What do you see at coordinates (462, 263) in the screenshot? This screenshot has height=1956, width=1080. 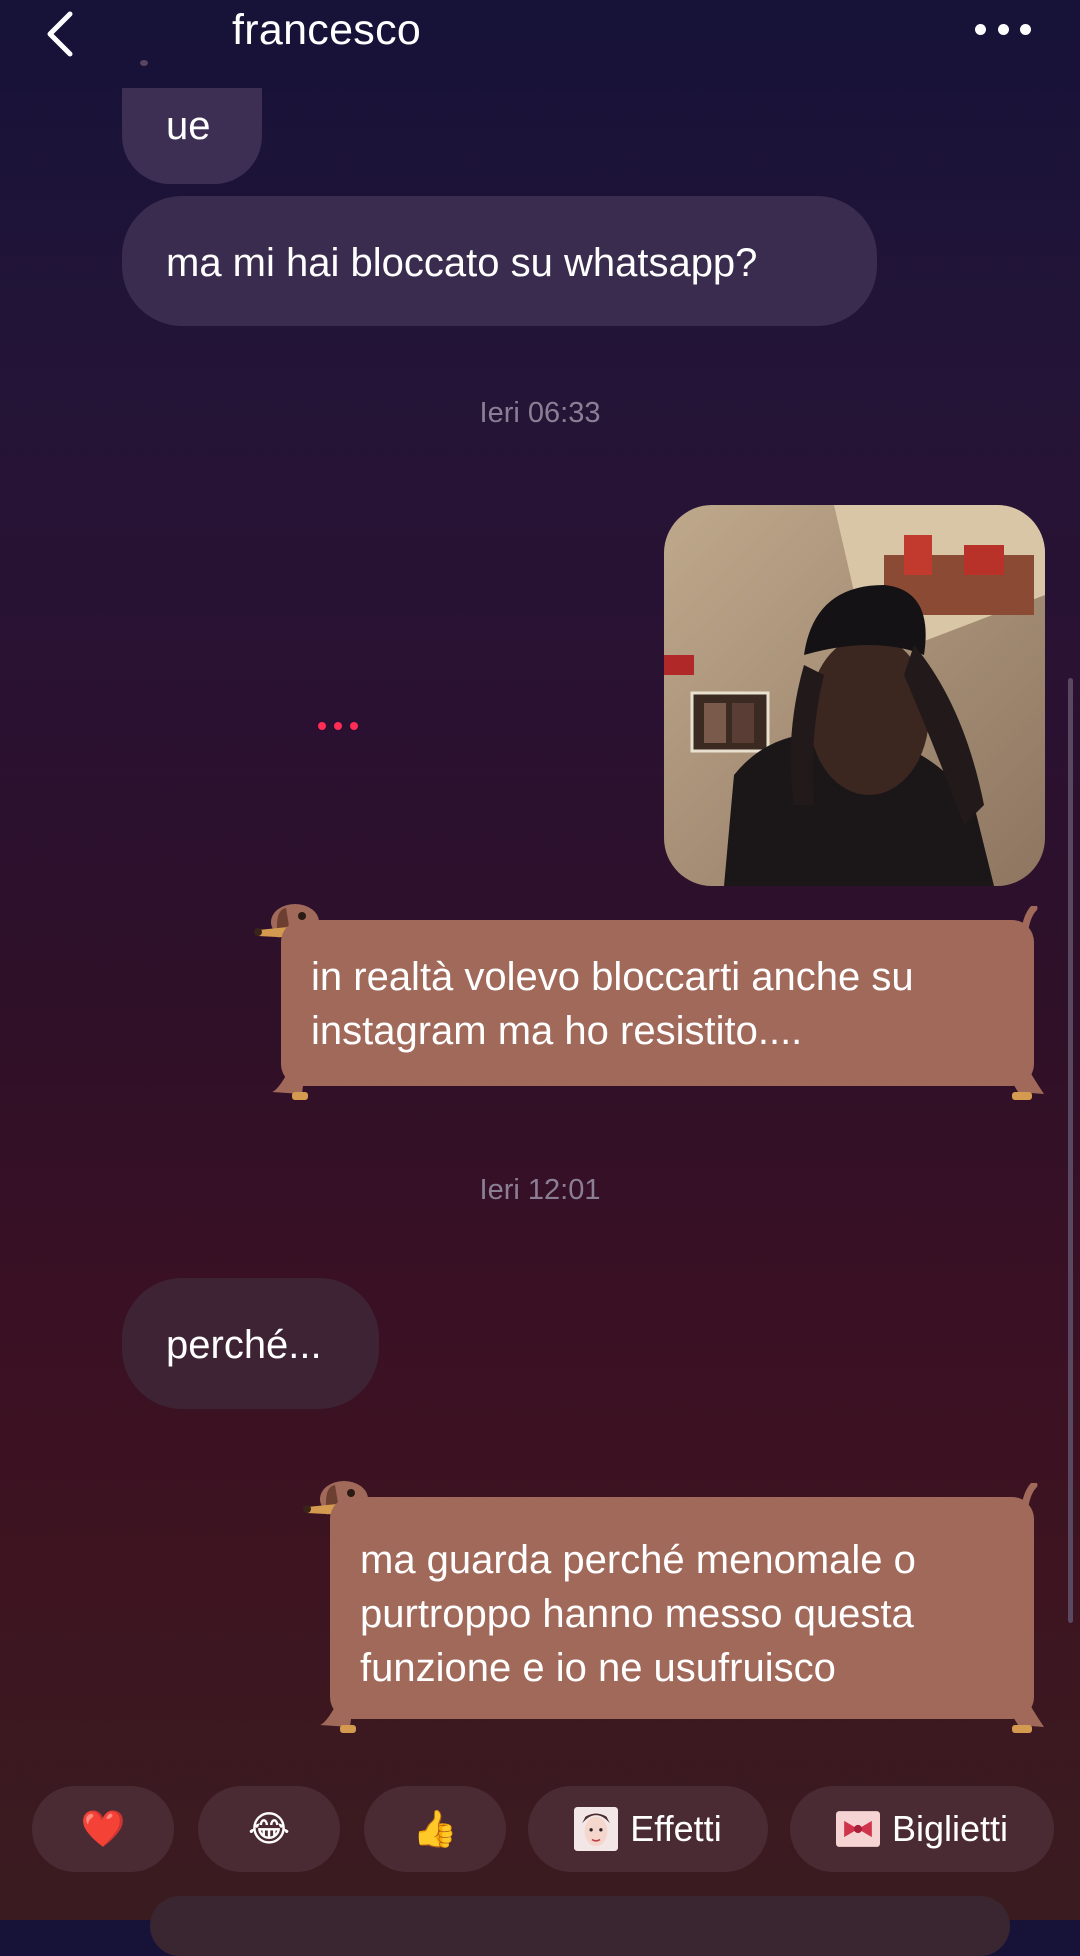 I see `message-text: ma mi hai bloccato su whatsapp?` at bounding box center [462, 263].